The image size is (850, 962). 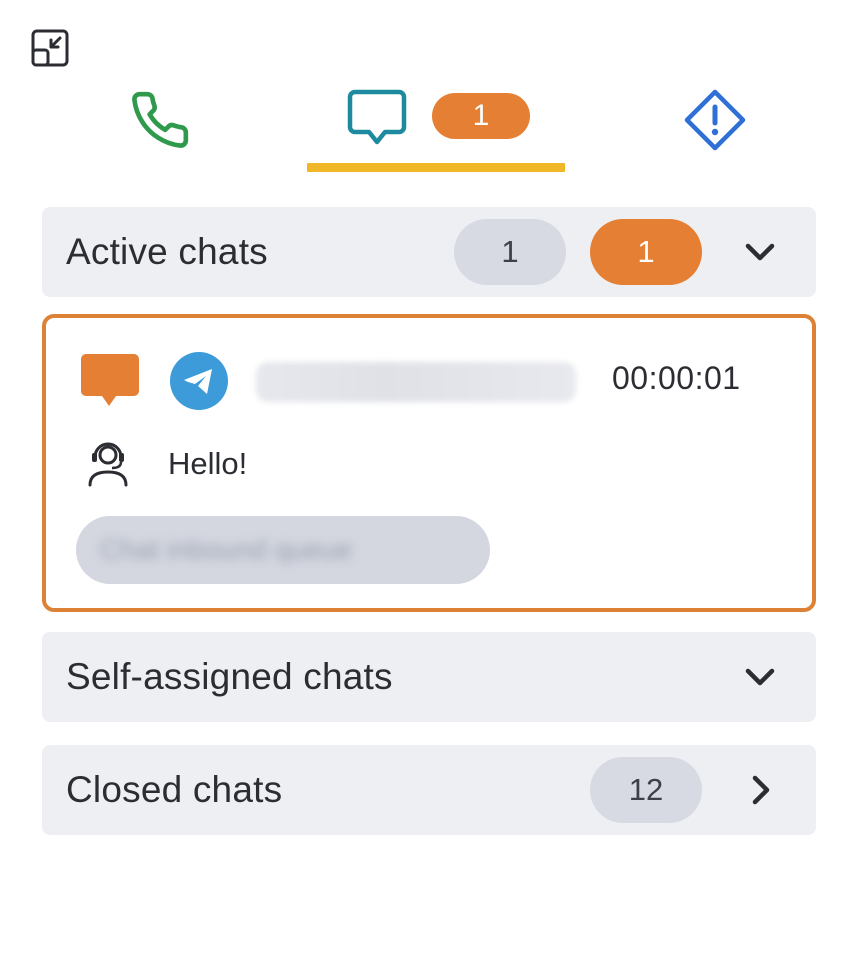 What do you see at coordinates (110, 380) in the screenshot?
I see `chat-bubble-filled-icon` at bounding box center [110, 380].